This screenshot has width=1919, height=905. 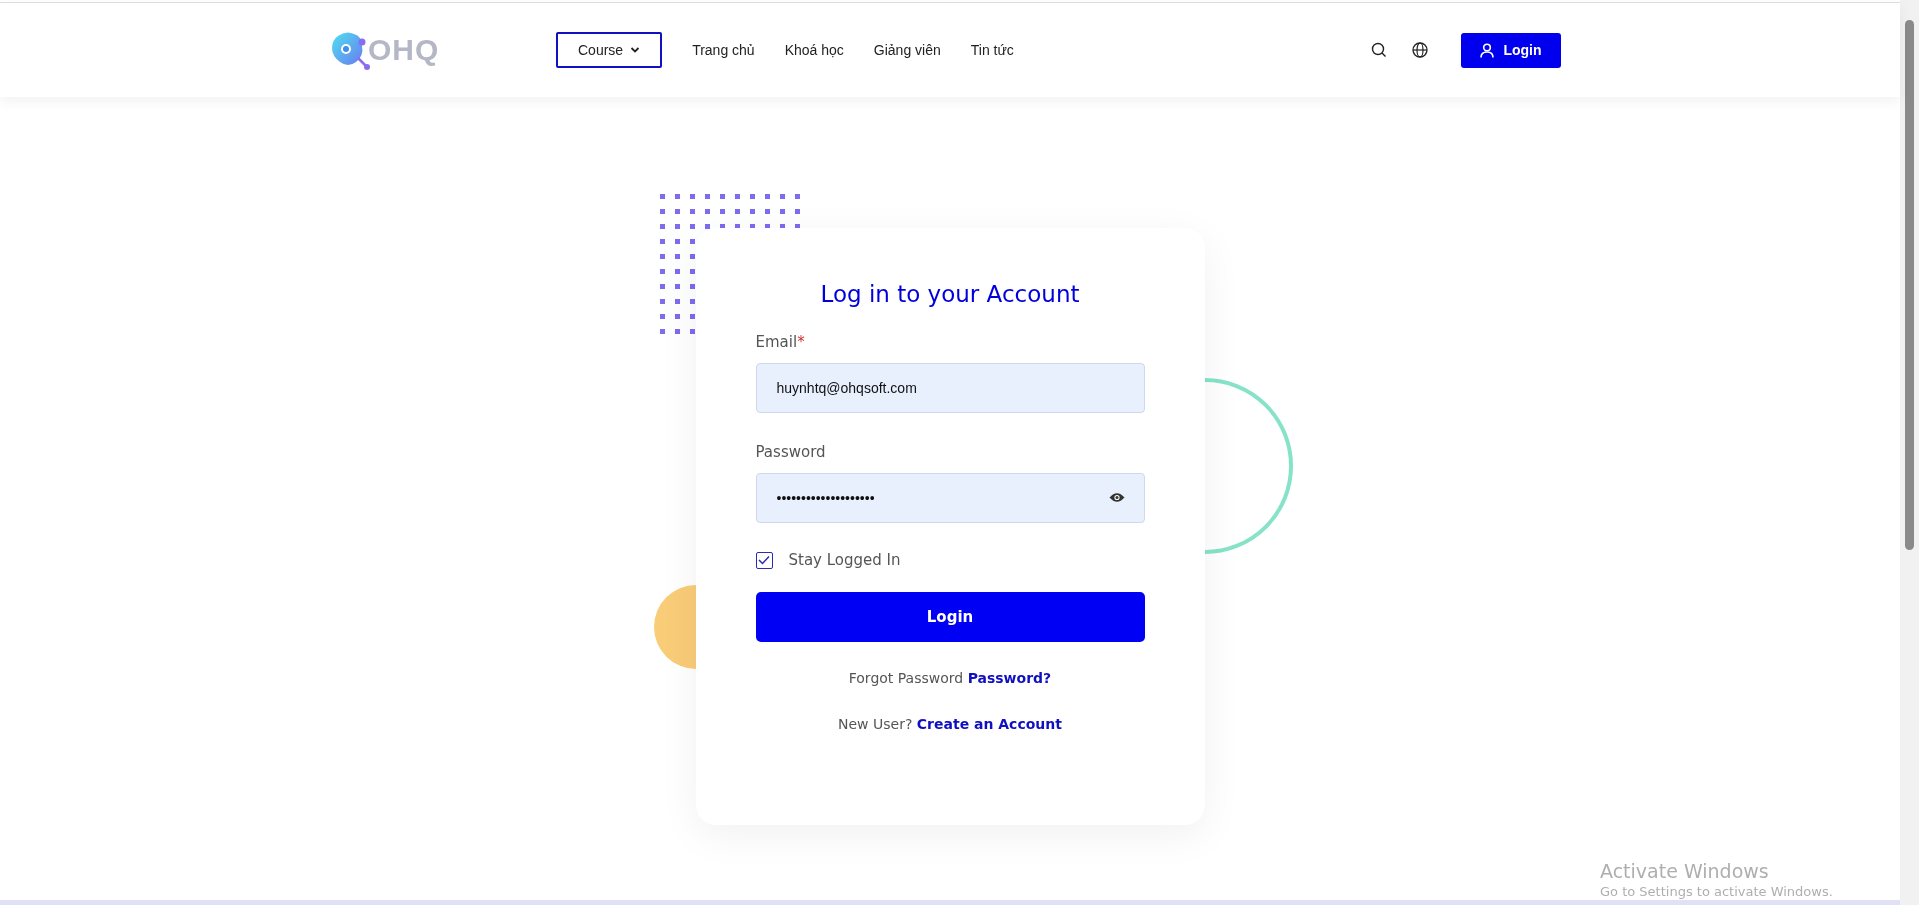 I want to click on password-field: ••••••••••••••••••••, so click(x=950, y=498).